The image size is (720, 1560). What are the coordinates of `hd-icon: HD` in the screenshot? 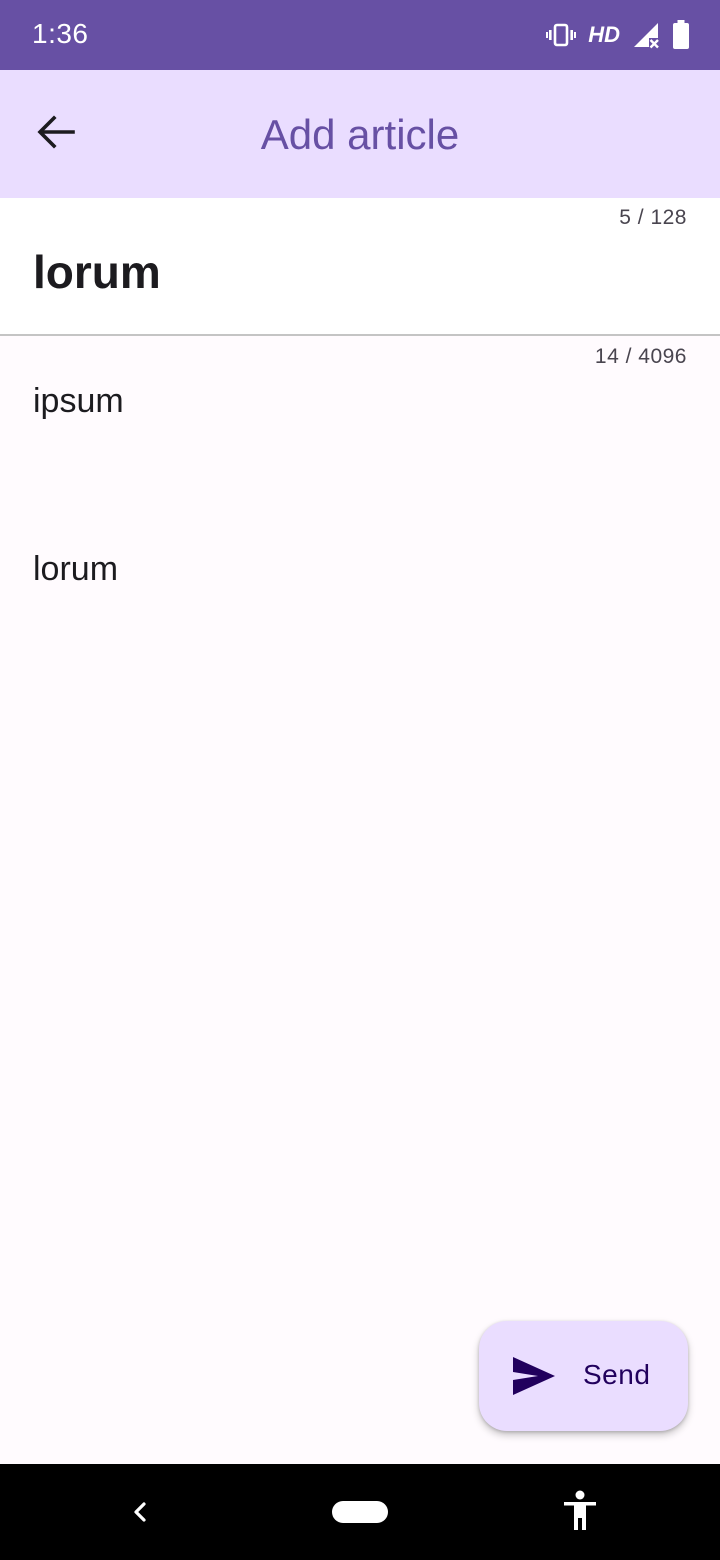 It's located at (604, 34).